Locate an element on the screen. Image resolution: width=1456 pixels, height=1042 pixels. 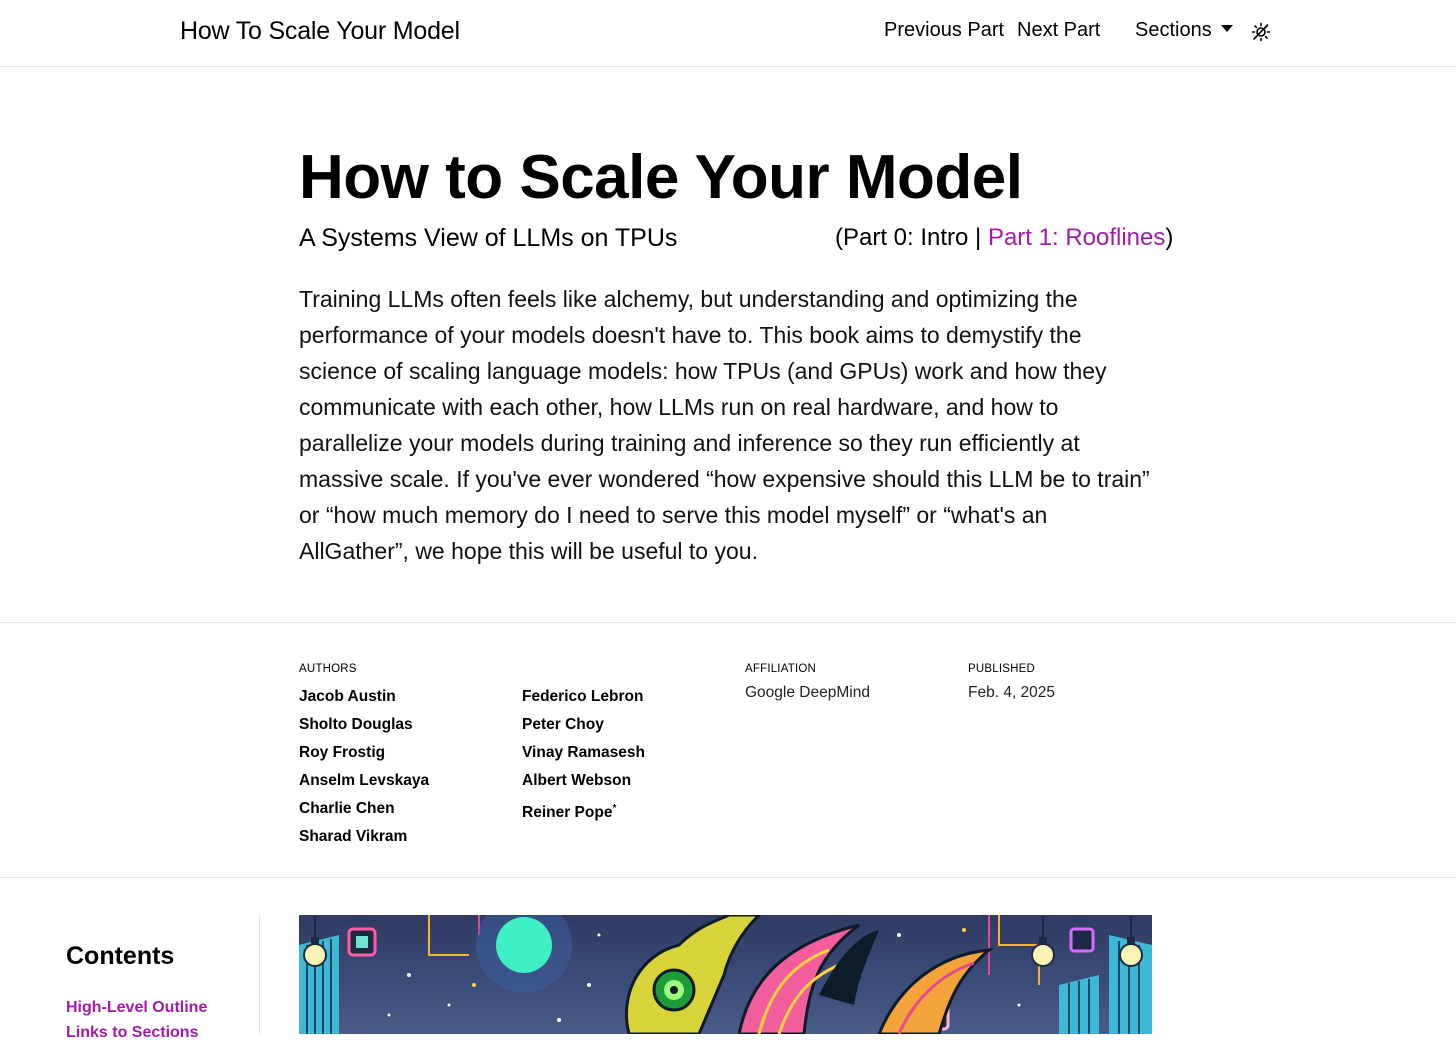
contents-title: Contents is located at coordinates (120, 956).